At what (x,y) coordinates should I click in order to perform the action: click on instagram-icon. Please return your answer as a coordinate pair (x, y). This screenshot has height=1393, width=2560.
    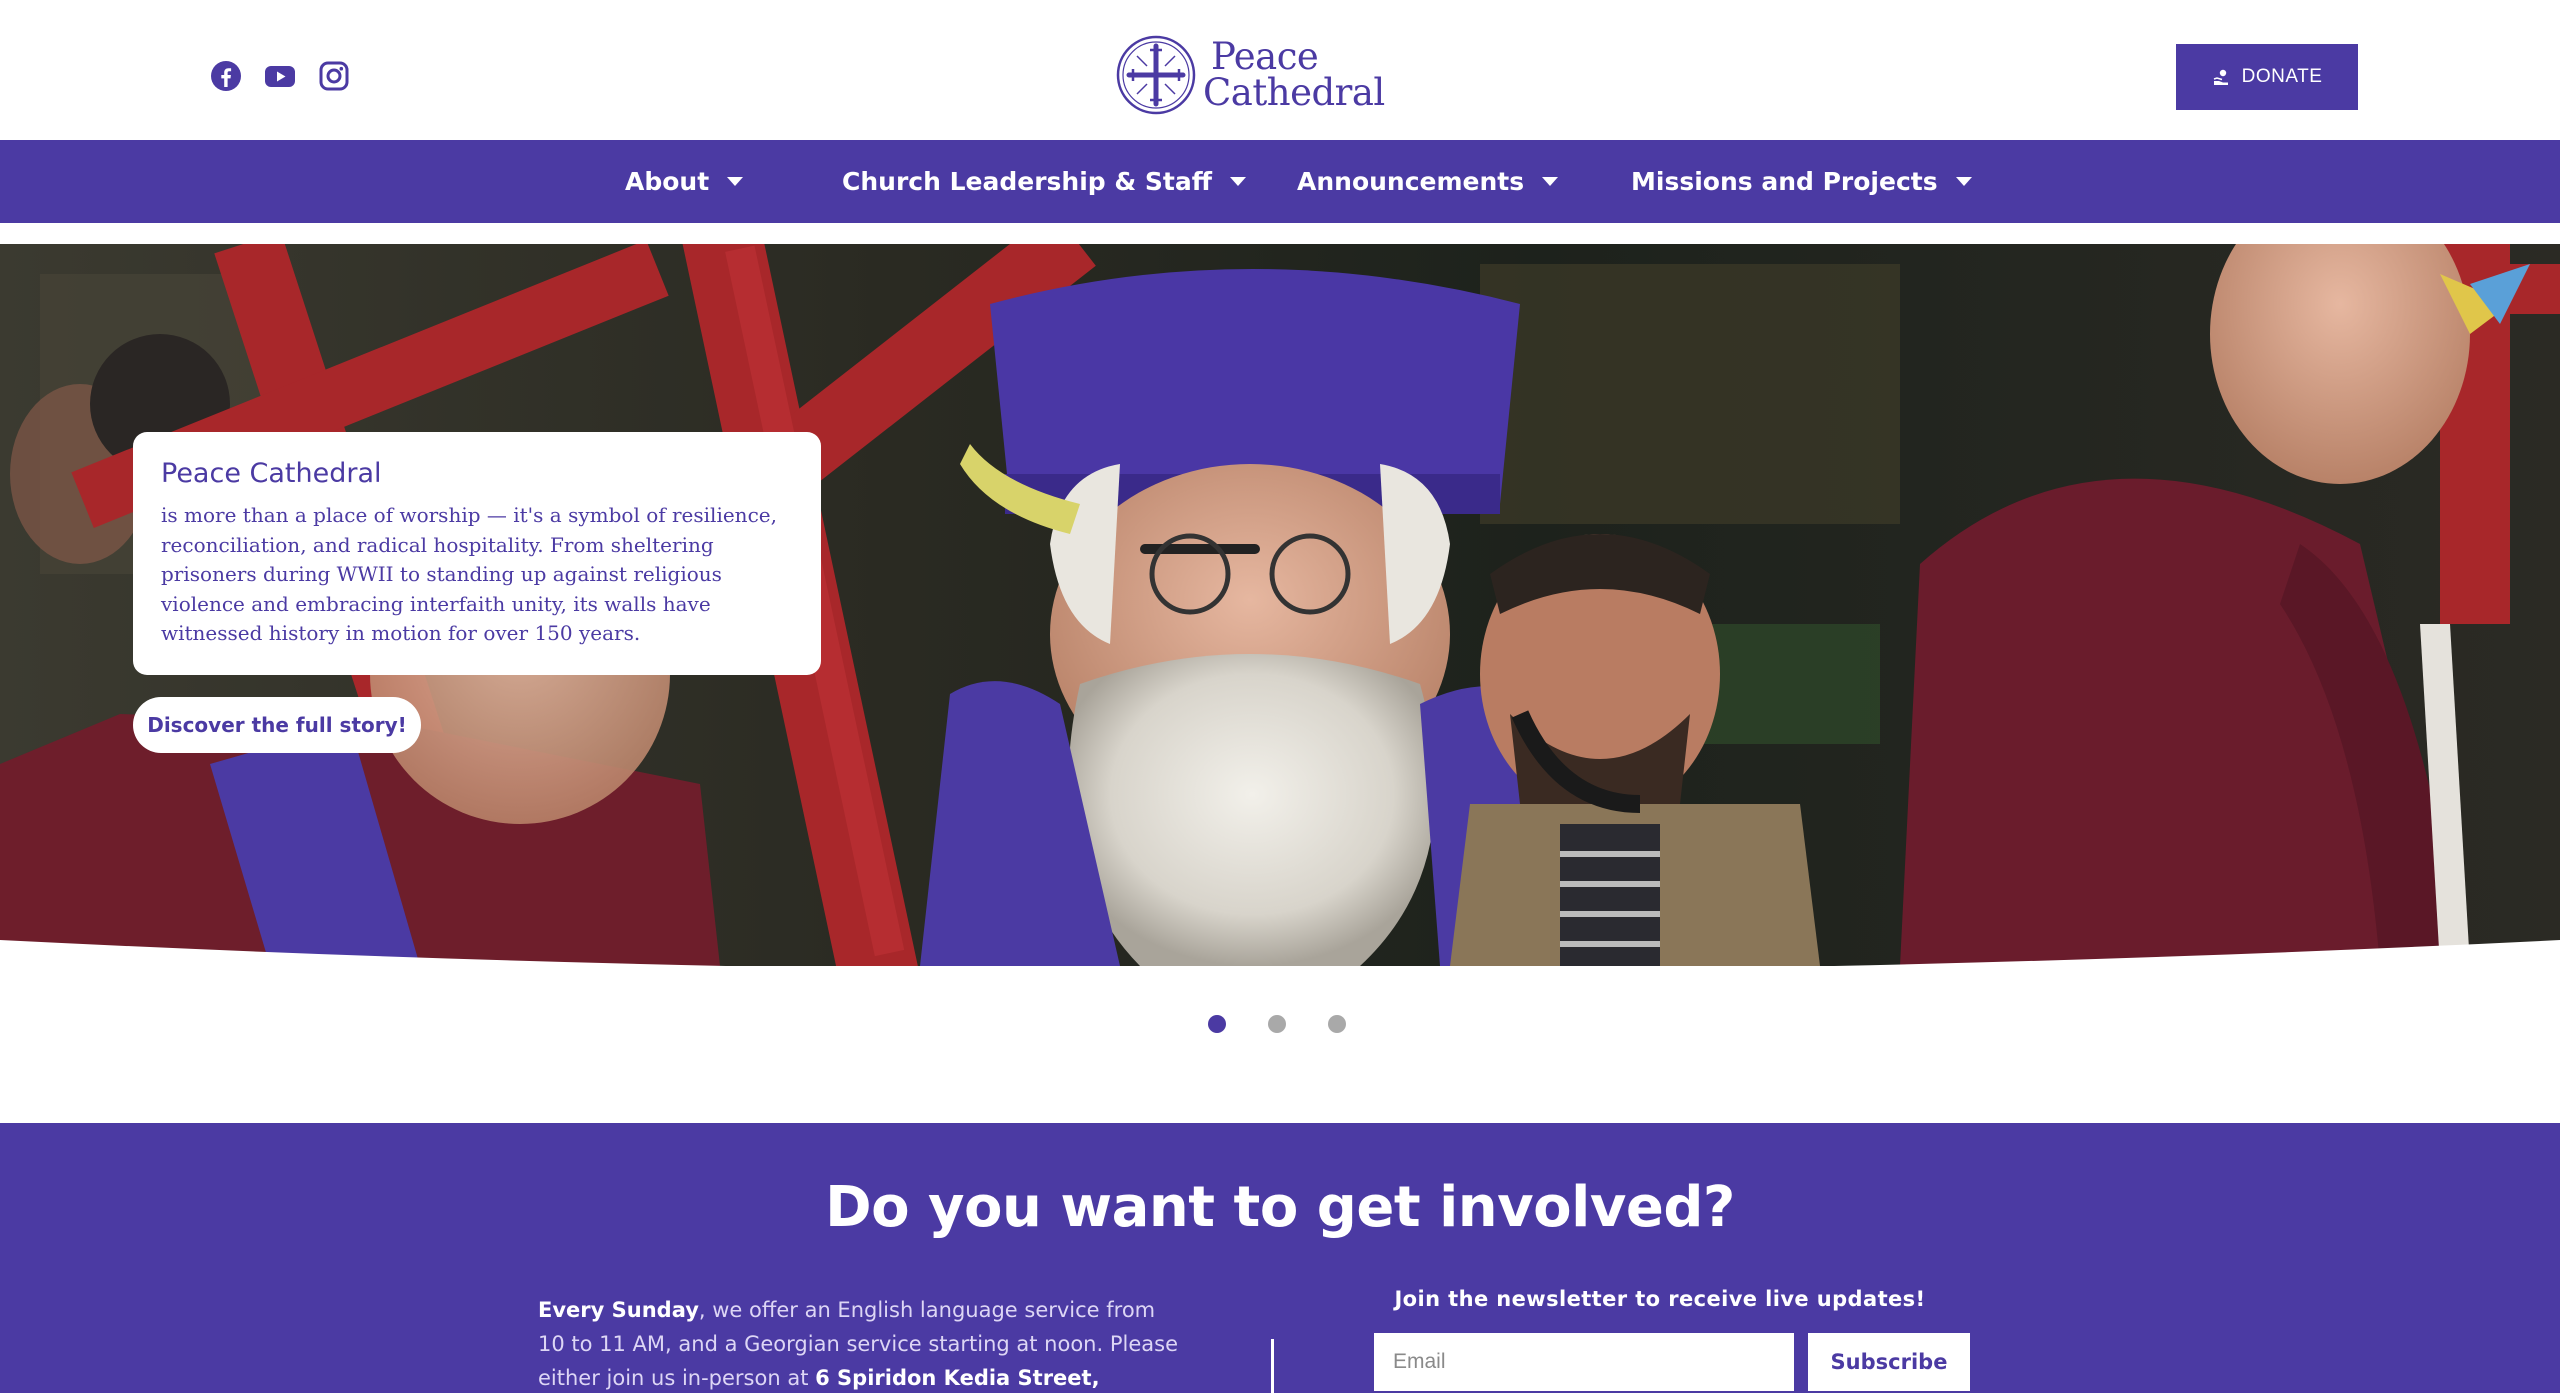
    Looking at the image, I should click on (334, 76).